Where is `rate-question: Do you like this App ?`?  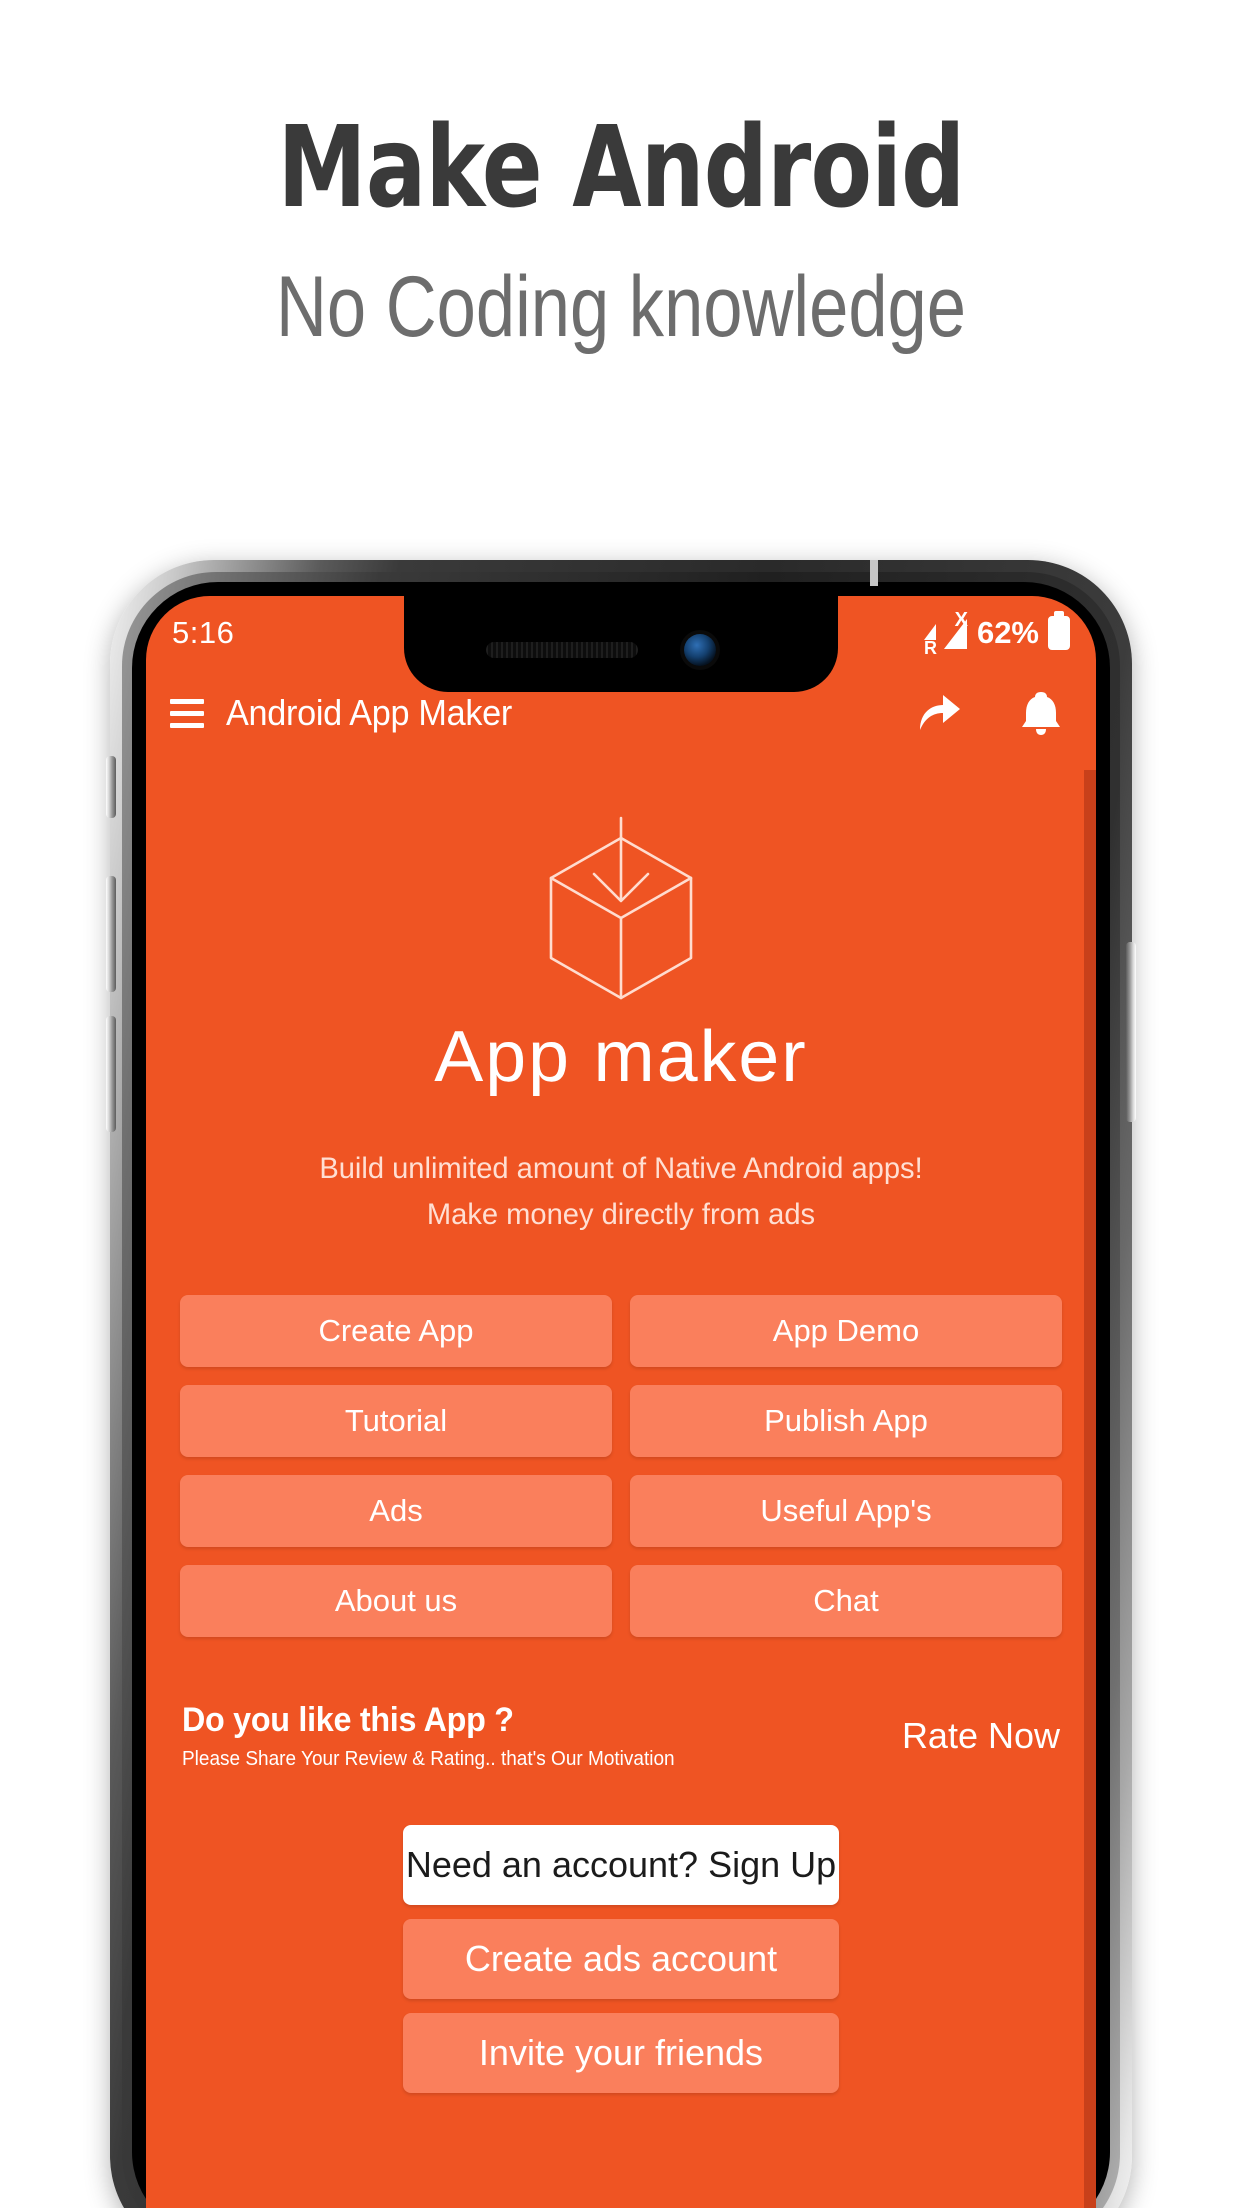
rate-question: Do you like this App ? is located at coordinates (348, 1720).